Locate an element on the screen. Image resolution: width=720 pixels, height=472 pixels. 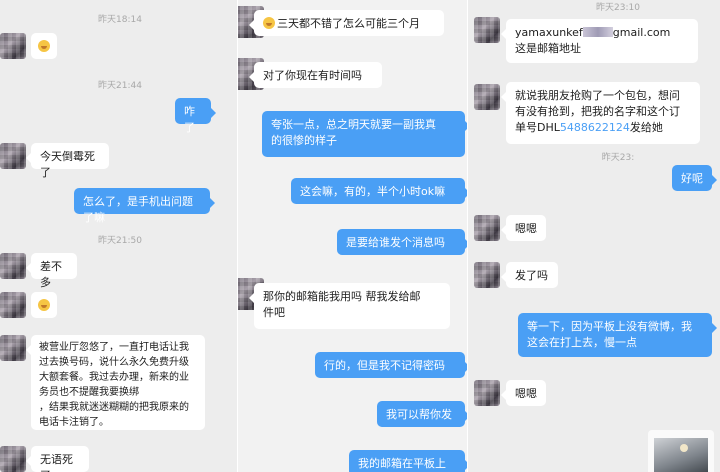
message-bubble-in: 差不多 is located at coordinates (51, 271).